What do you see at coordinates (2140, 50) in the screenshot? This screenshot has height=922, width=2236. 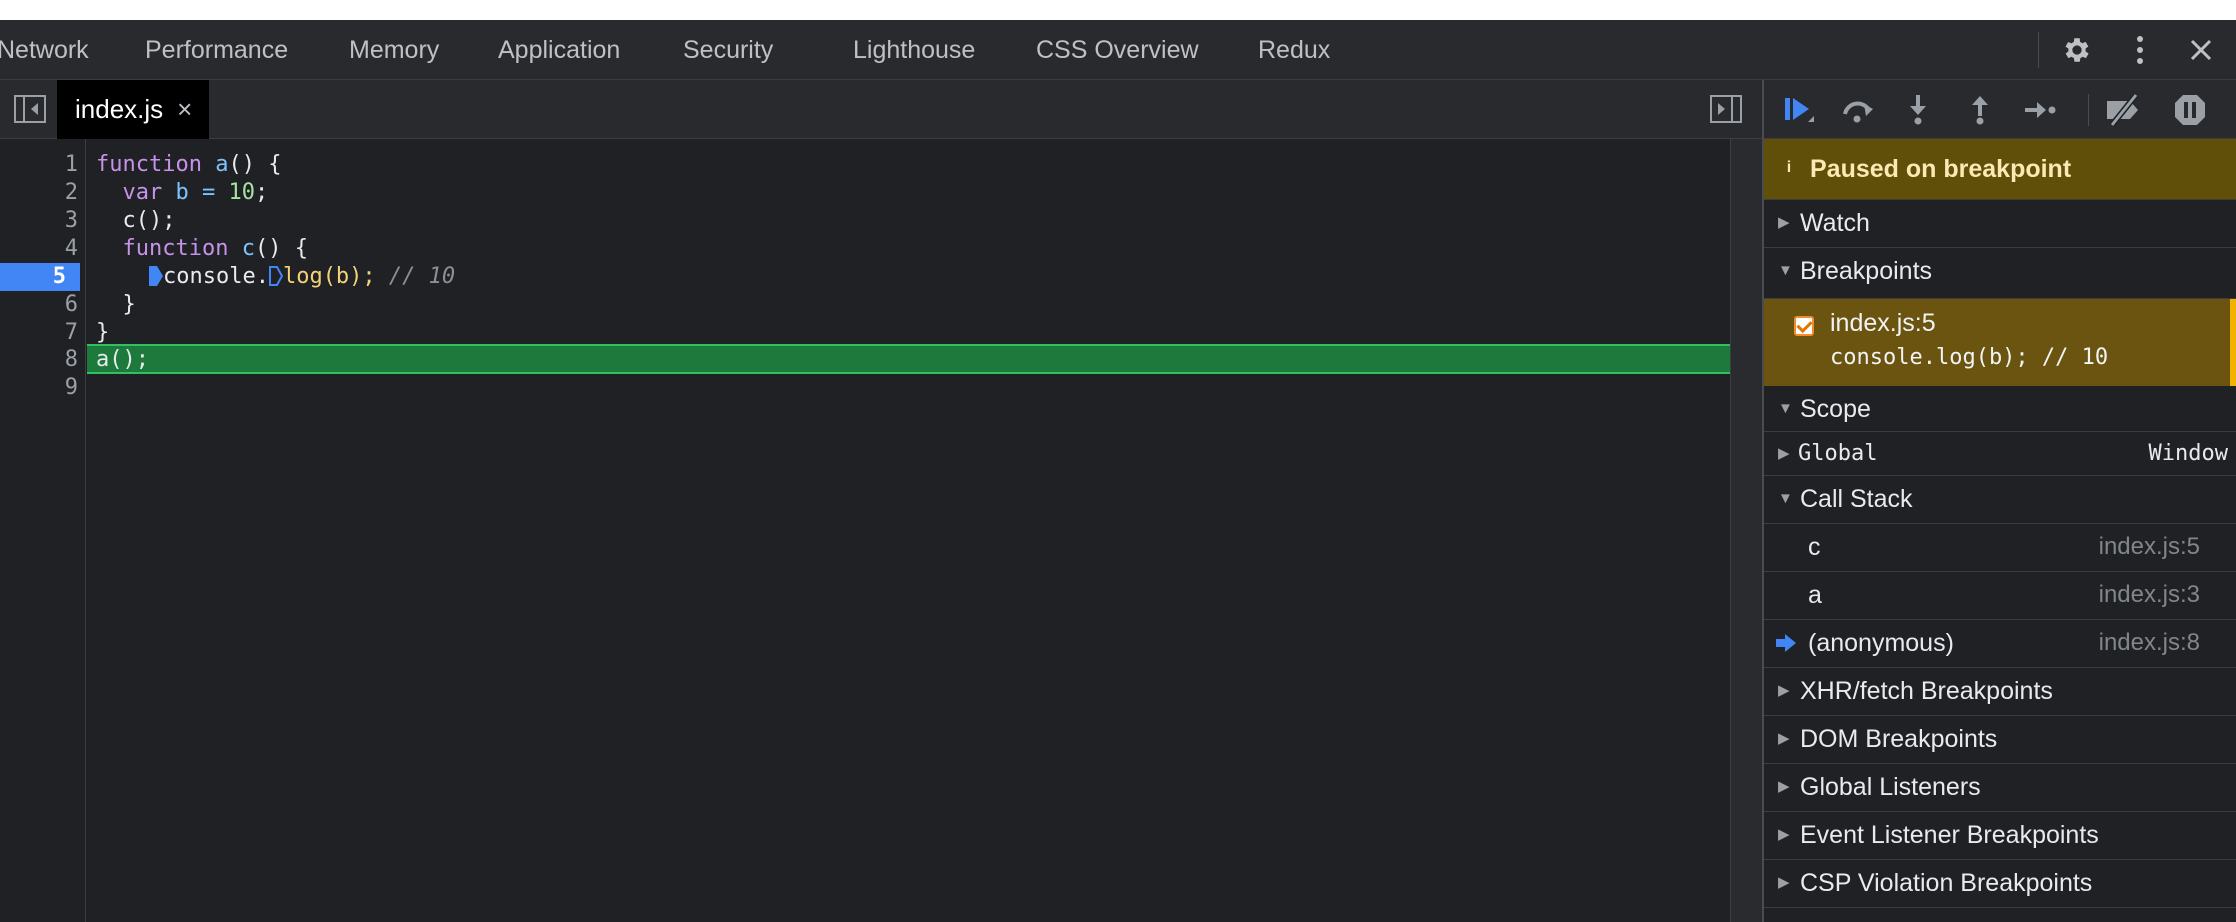 I see `more-vertical-icon` at bounding box center [2140, 50].